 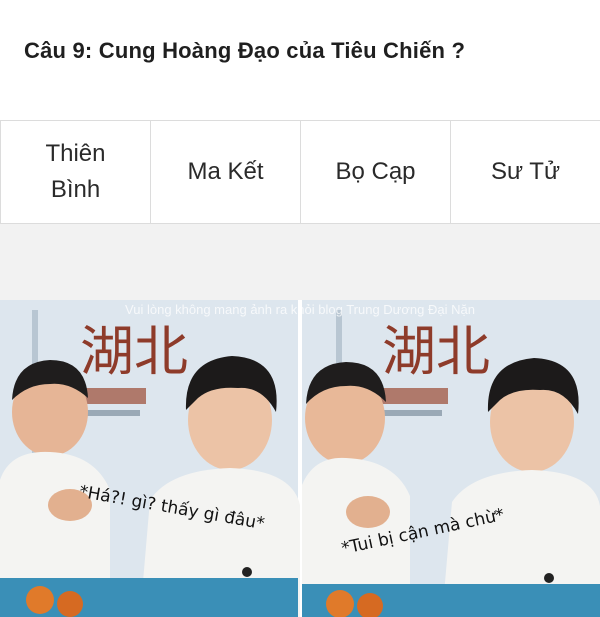 What do you see at coordinates (75, 172) in the screenshot?
I see `answer-option-1: Thiên Bình` at bounding box center [75, 172].